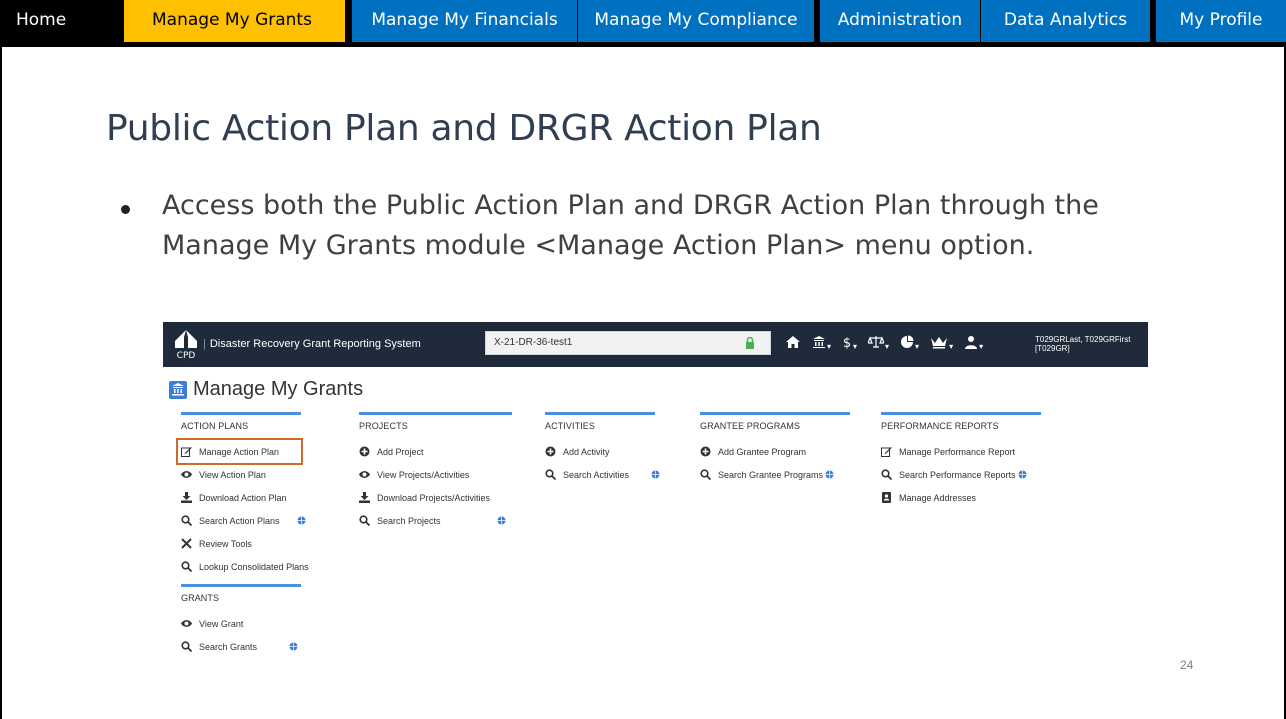 The image size is (1286, 719). I want to click on compliance-scale-icon: ▾, so click(878, 344).